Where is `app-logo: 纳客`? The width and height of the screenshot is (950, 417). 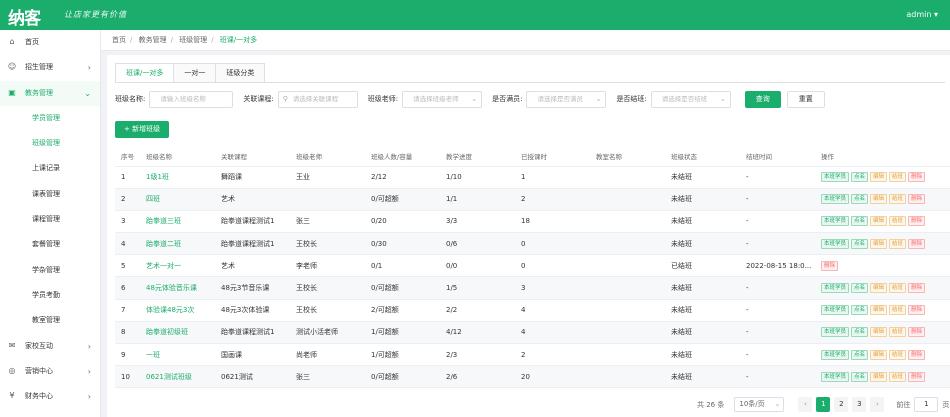
app-logo: 纳客 is located at coordinates (24, 16).